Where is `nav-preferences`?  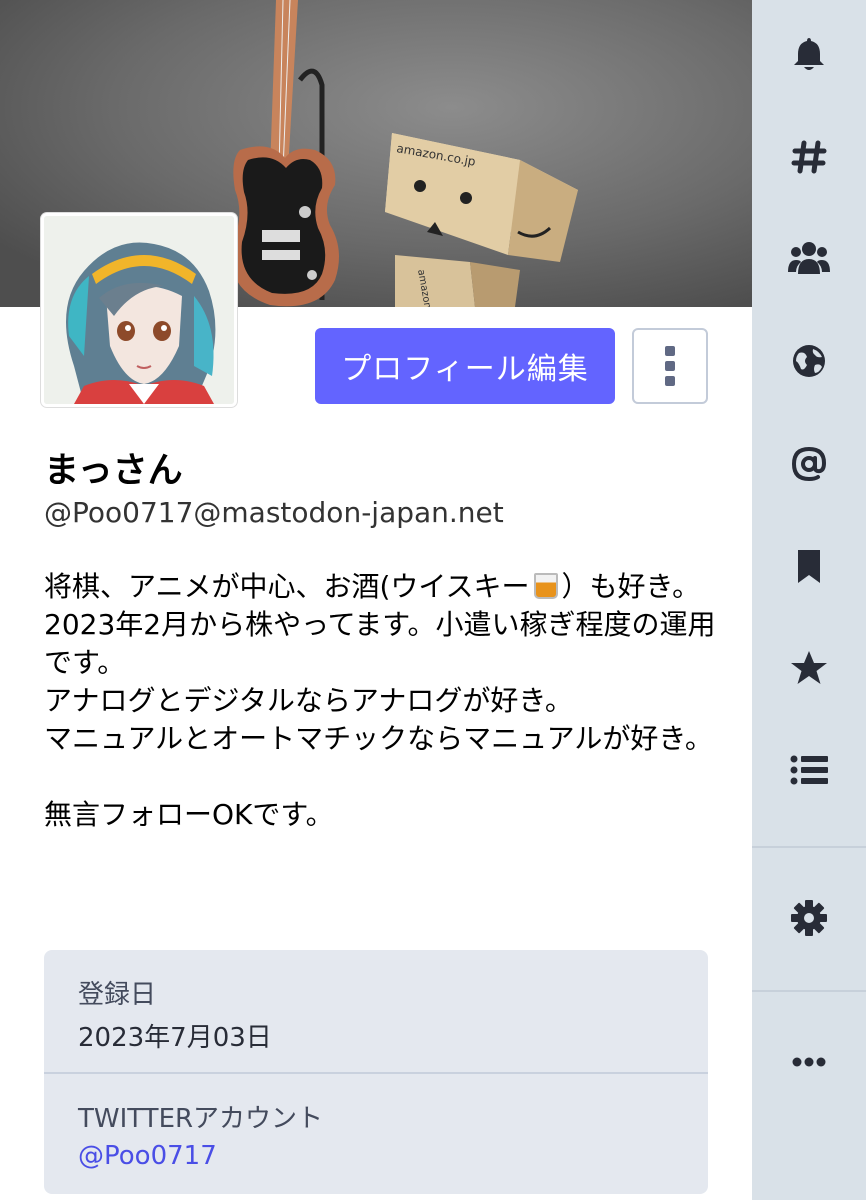 nav-preferences is located at coordinates (809, 918).